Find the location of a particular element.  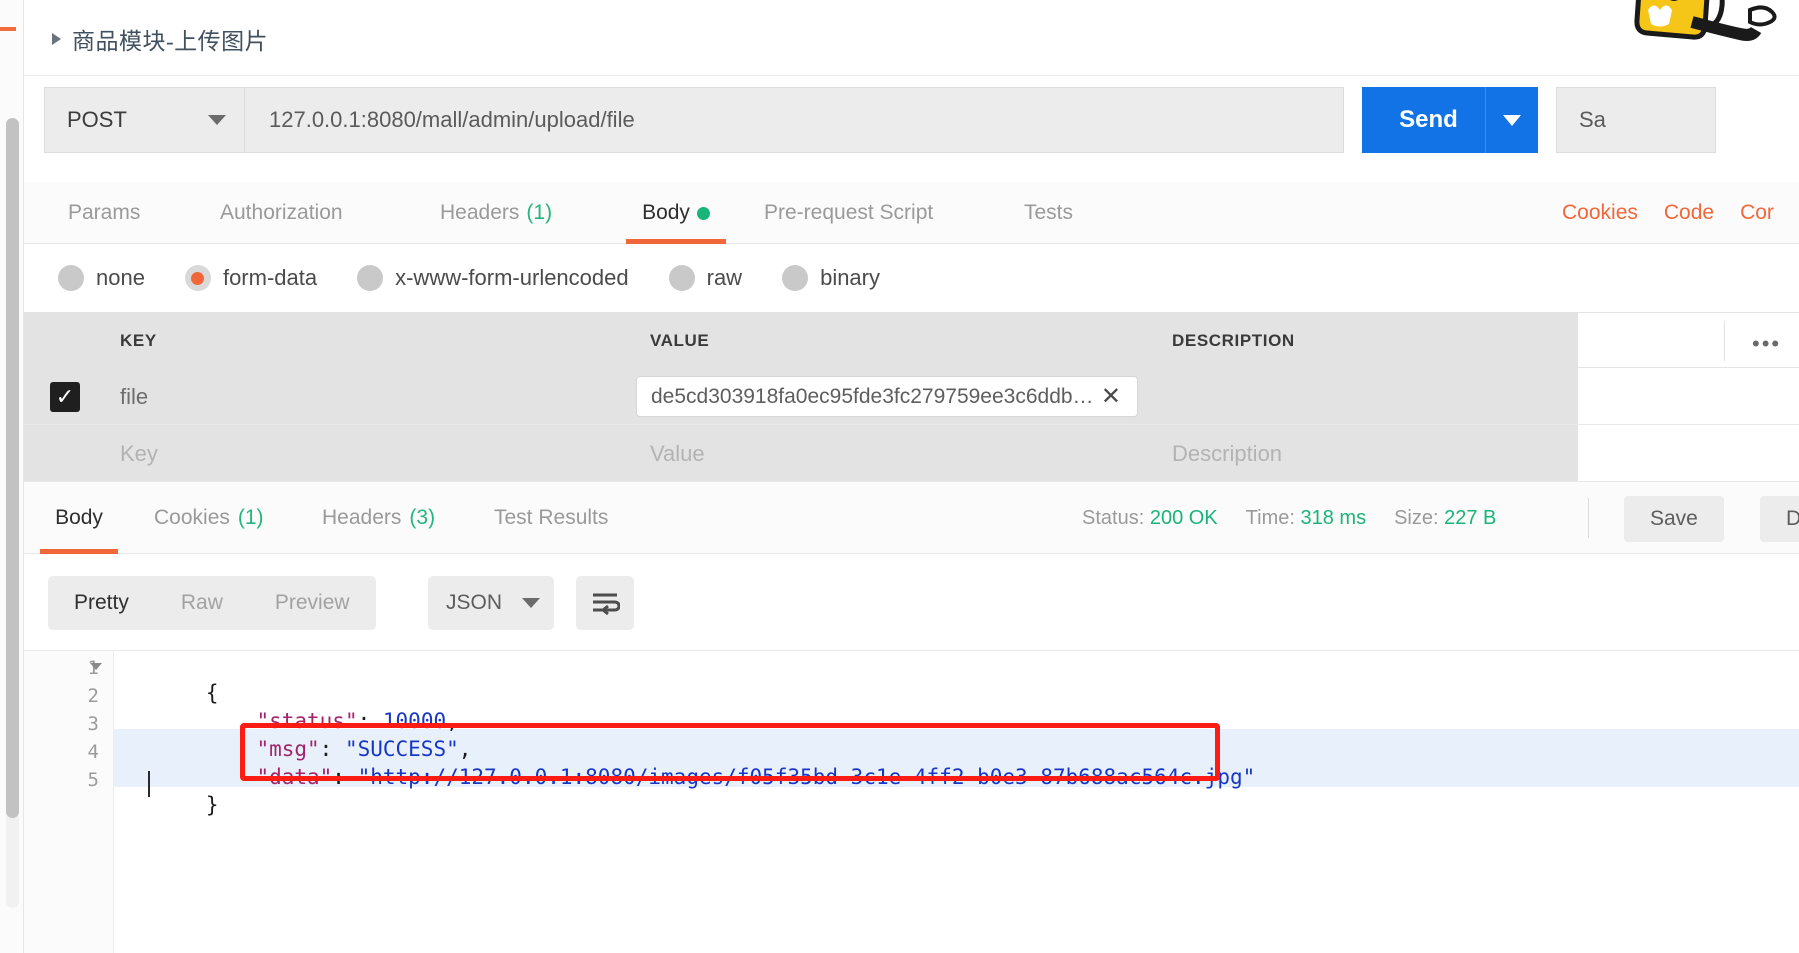

save-request-label: Sa is located at coordinates (1592, 119).